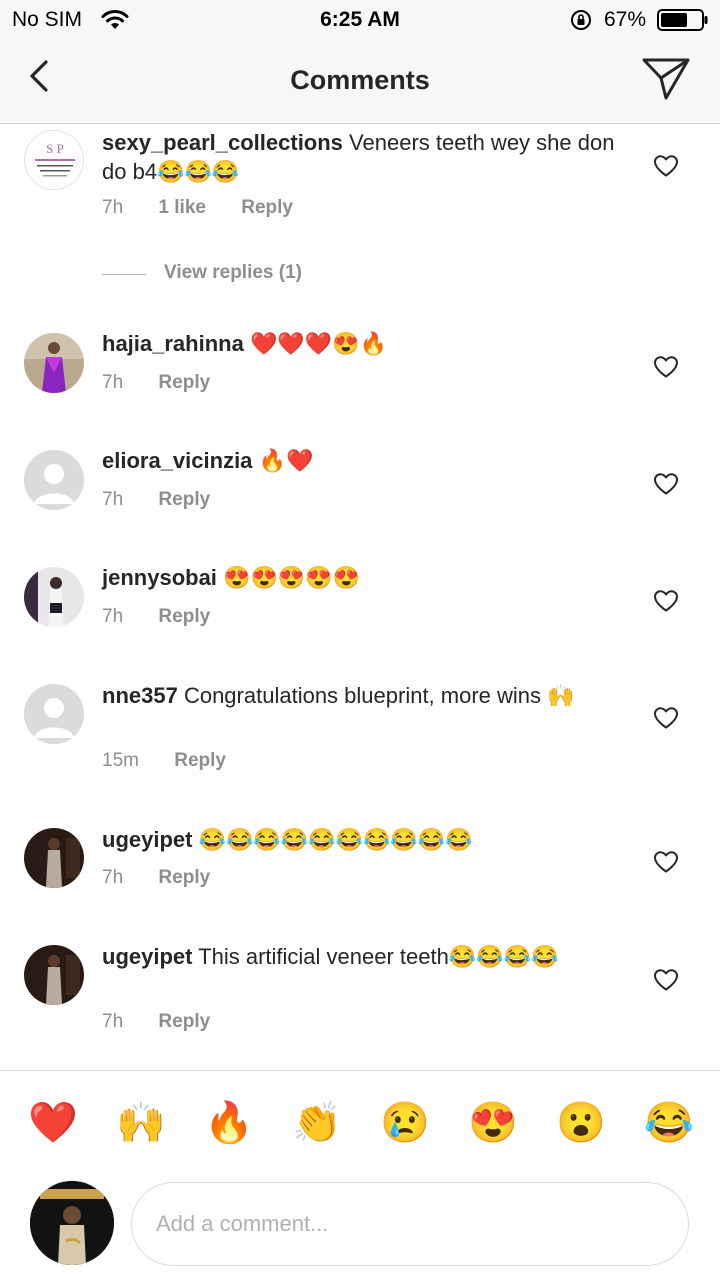 This screenshot has width=720, height=1280. Describe the element at coordinates (410, 1224) in the screenshot. I see `comment-input` at that location.